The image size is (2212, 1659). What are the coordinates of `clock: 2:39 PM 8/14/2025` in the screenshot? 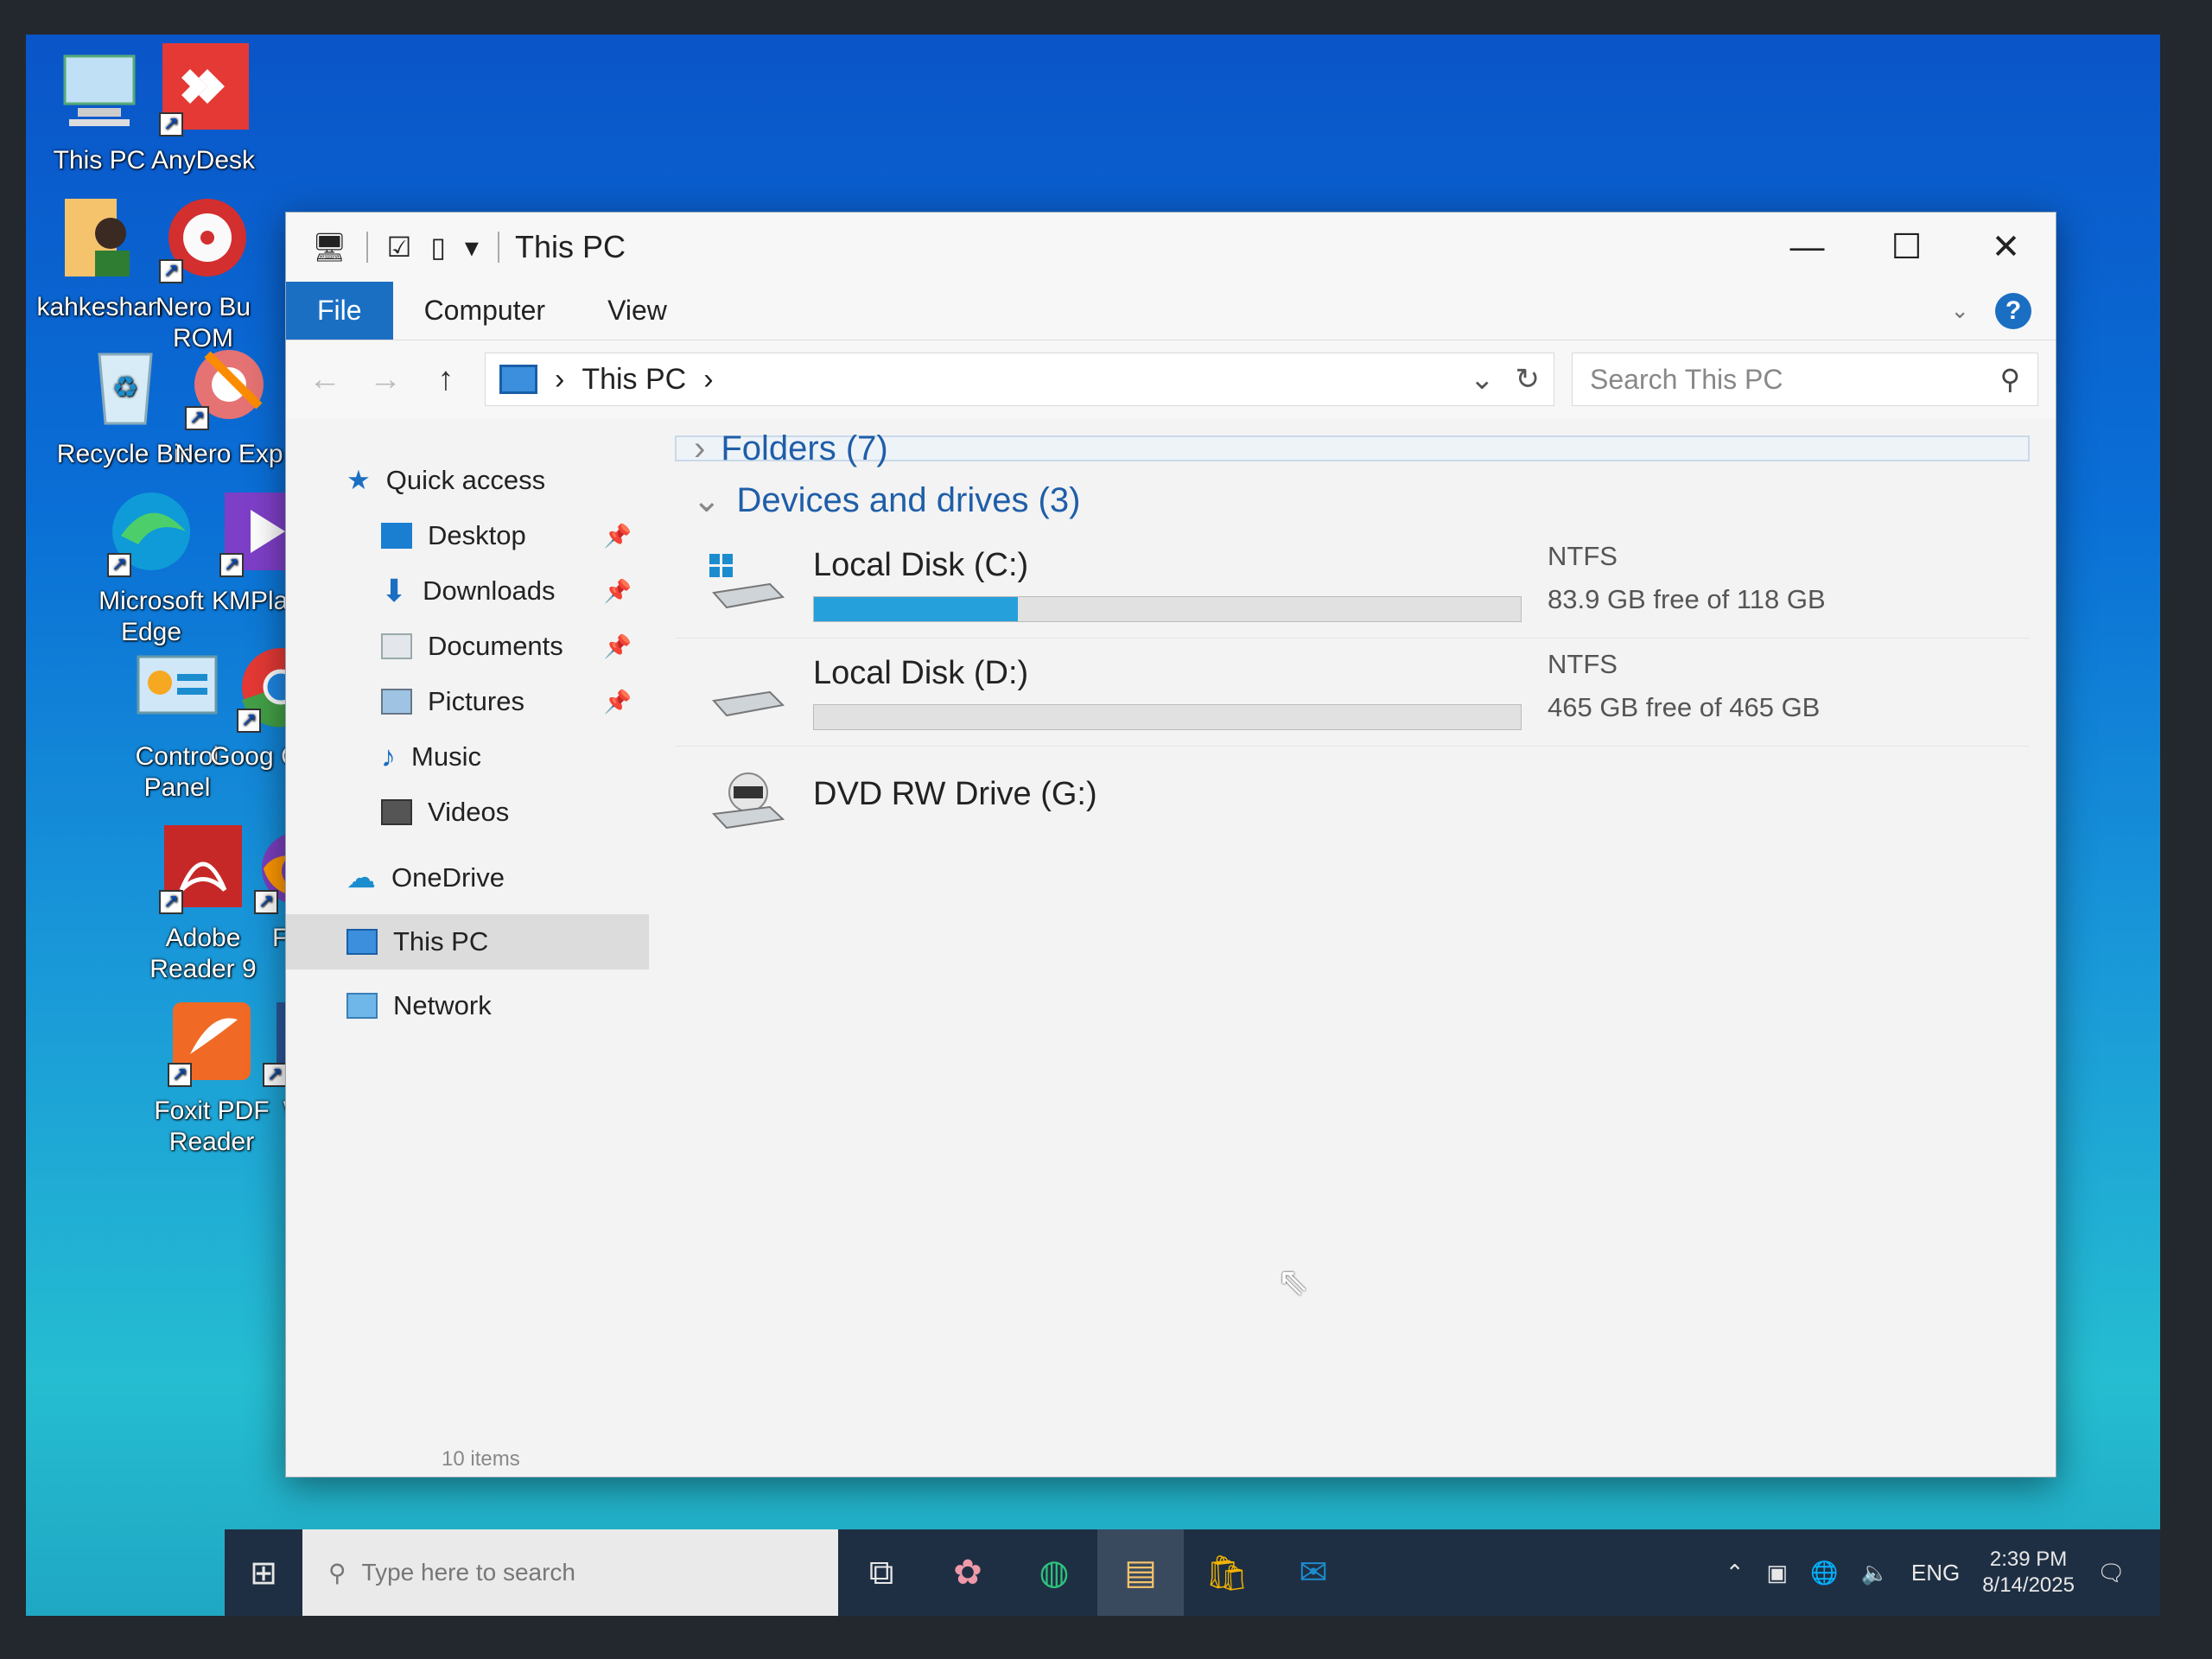 It's located at (2028, 1573).